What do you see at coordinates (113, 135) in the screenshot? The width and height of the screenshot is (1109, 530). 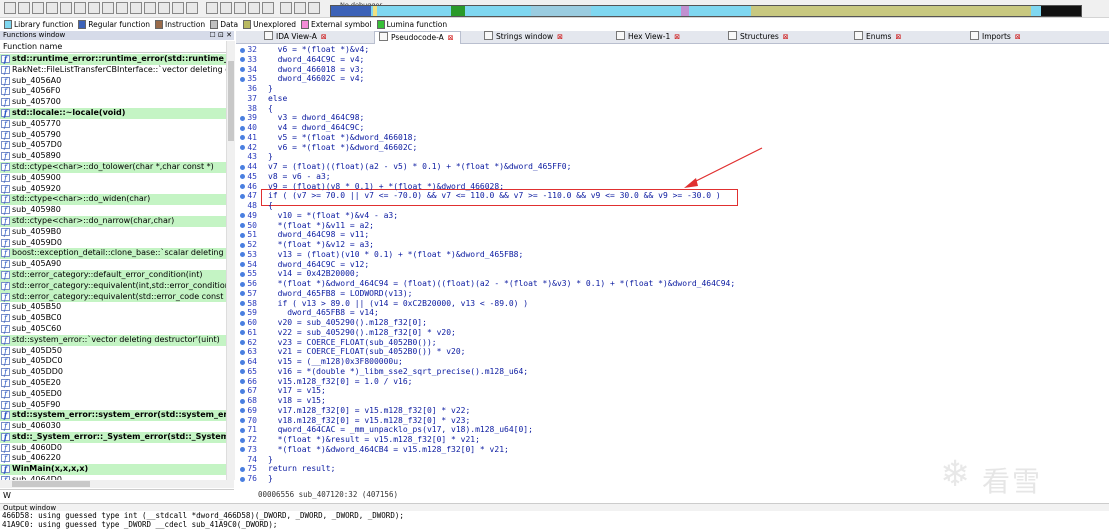 I see `function-list-item: f sub_405790` at bounding box center [113, 135].